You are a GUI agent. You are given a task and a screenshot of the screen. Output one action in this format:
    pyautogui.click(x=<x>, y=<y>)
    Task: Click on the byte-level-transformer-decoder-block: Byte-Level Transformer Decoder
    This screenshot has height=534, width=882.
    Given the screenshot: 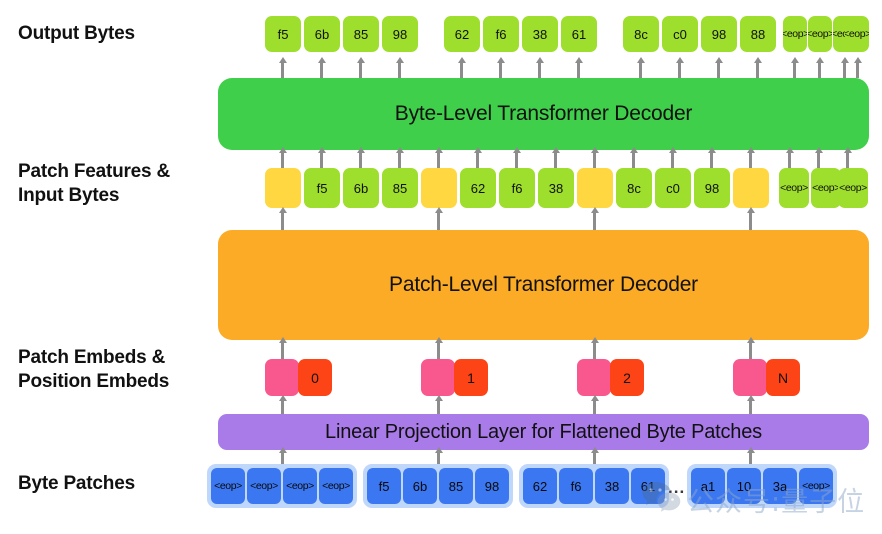 What is the action you would take?
    pyautogui.click(x=543, y=114)
    